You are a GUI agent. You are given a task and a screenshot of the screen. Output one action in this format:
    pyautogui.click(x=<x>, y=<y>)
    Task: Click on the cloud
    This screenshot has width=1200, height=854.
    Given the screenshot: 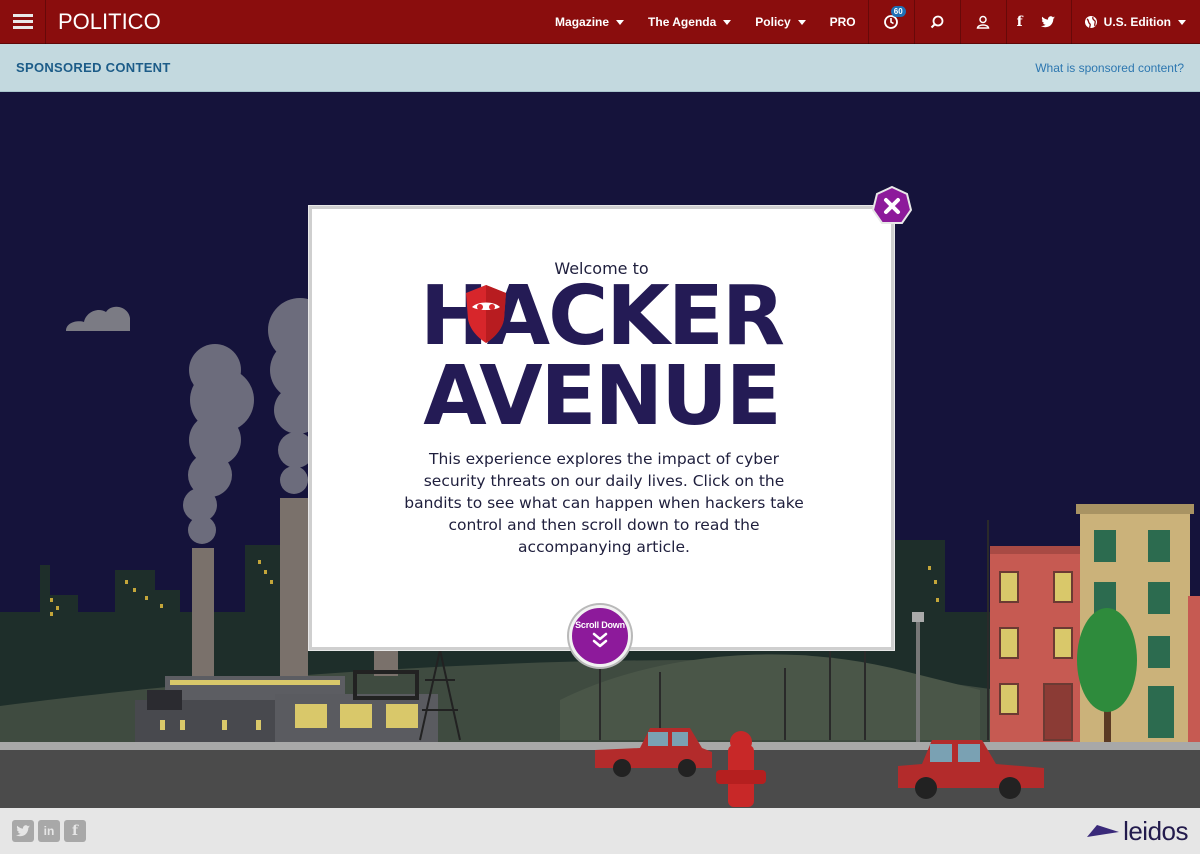 What is the action you would take?
    pyautogui.click(x=98, y=318)
    